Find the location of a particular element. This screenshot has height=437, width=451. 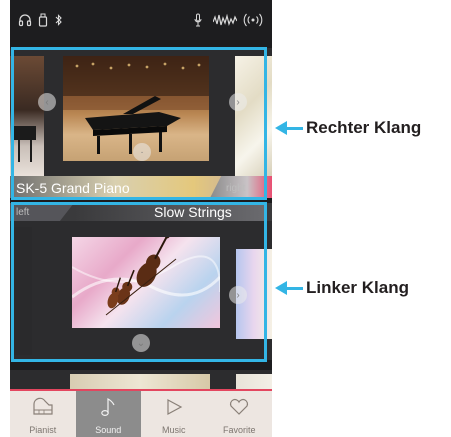

previous-sound-card is located at coordinates (27, 116).